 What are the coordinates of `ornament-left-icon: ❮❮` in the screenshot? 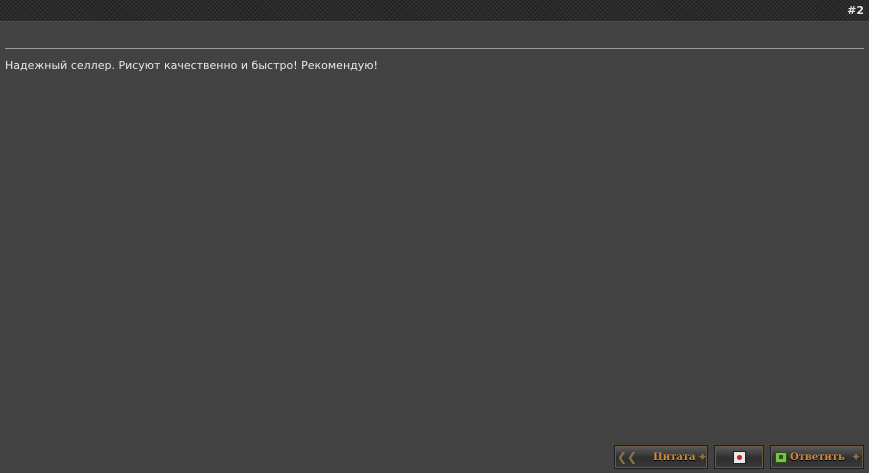 It's located at (627, 457).